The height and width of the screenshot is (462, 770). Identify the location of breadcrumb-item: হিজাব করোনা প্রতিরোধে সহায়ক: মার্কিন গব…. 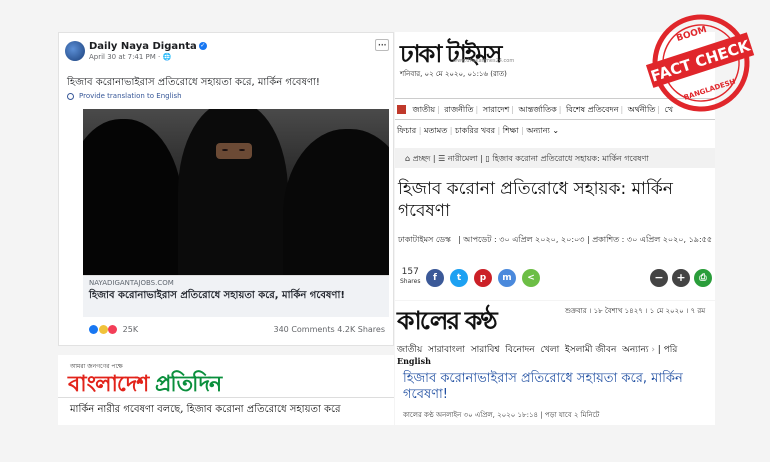
(570, 158).